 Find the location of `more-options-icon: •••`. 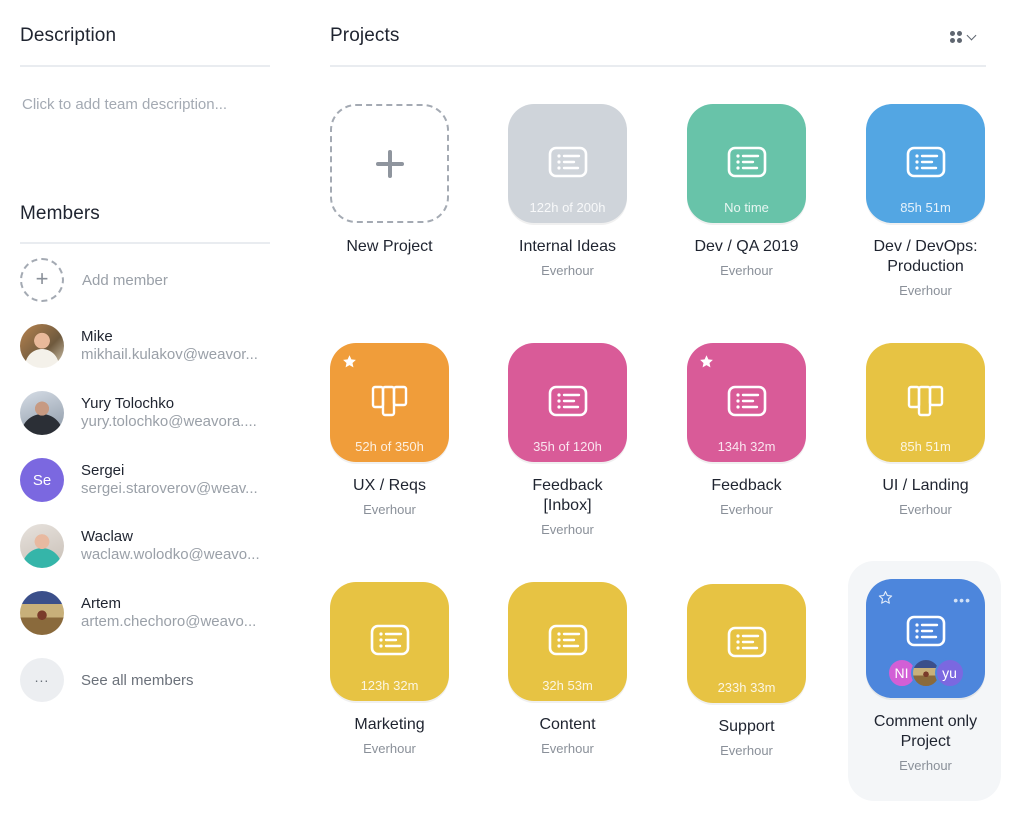

more-options-icon: ••• is located at coordinates (962, 600).